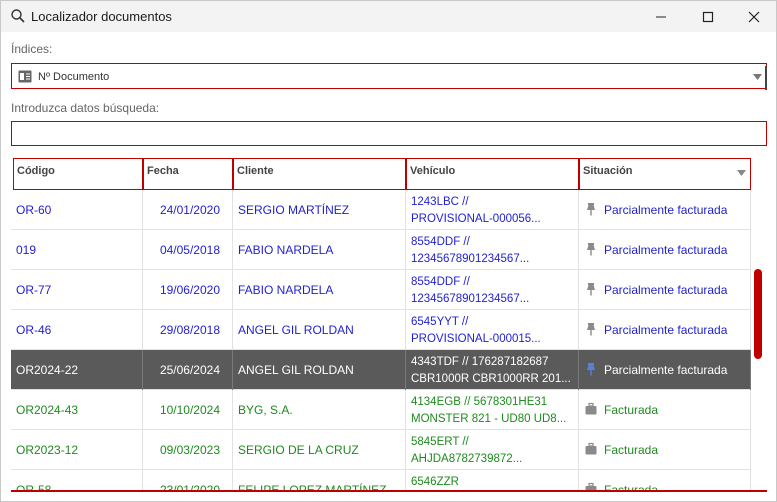 This screenshot has width=777, height=502. I want to click on maximize-icon, so click(708, 17).